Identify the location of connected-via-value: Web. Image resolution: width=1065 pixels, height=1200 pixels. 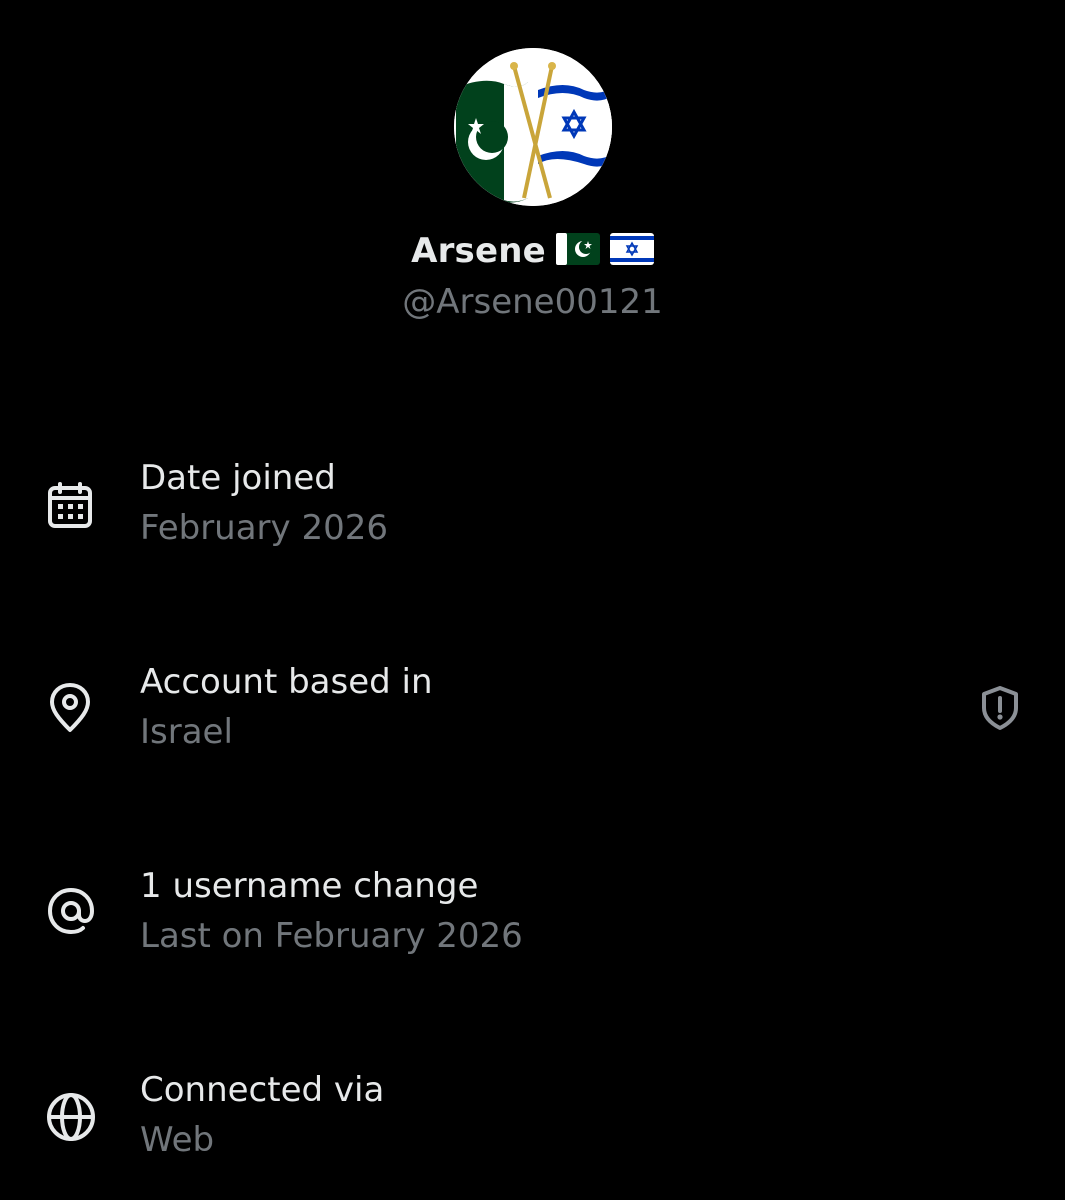
(177, 1140).